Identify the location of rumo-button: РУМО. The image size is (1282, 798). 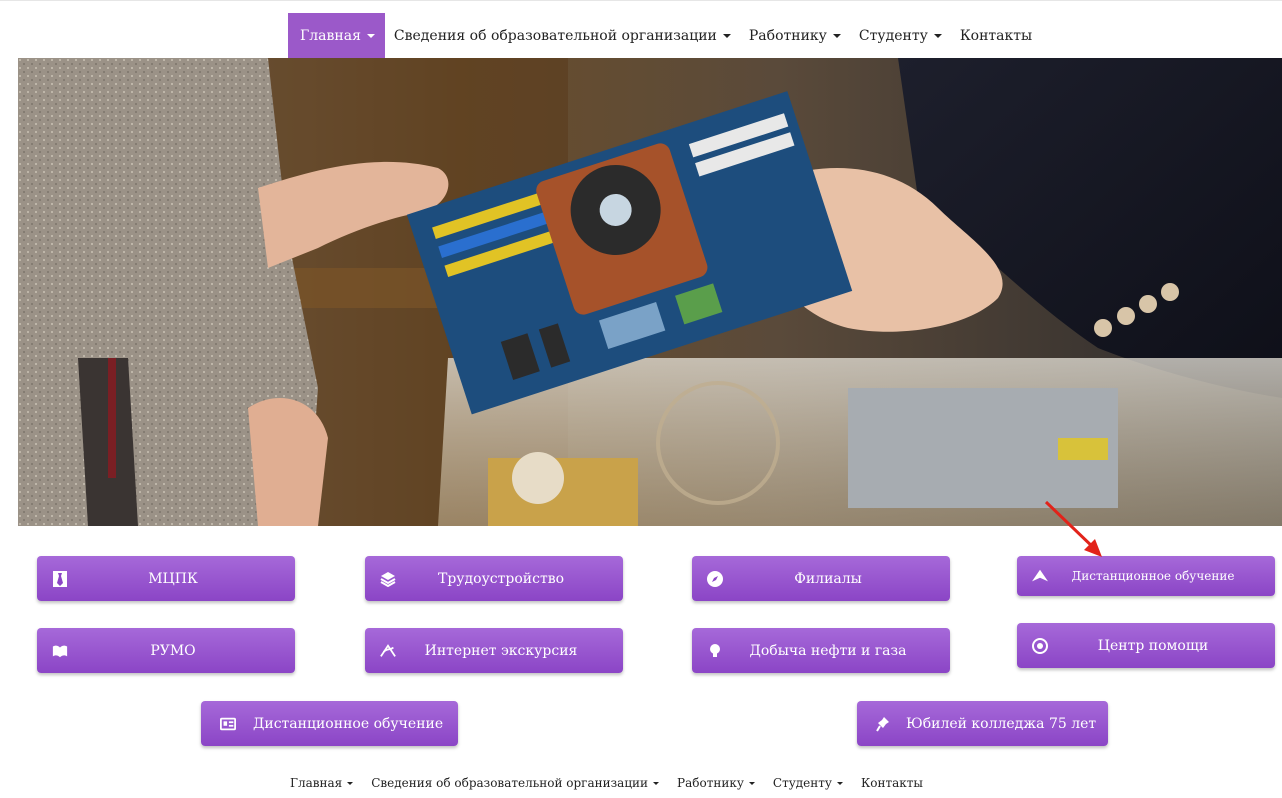
(166, 650).